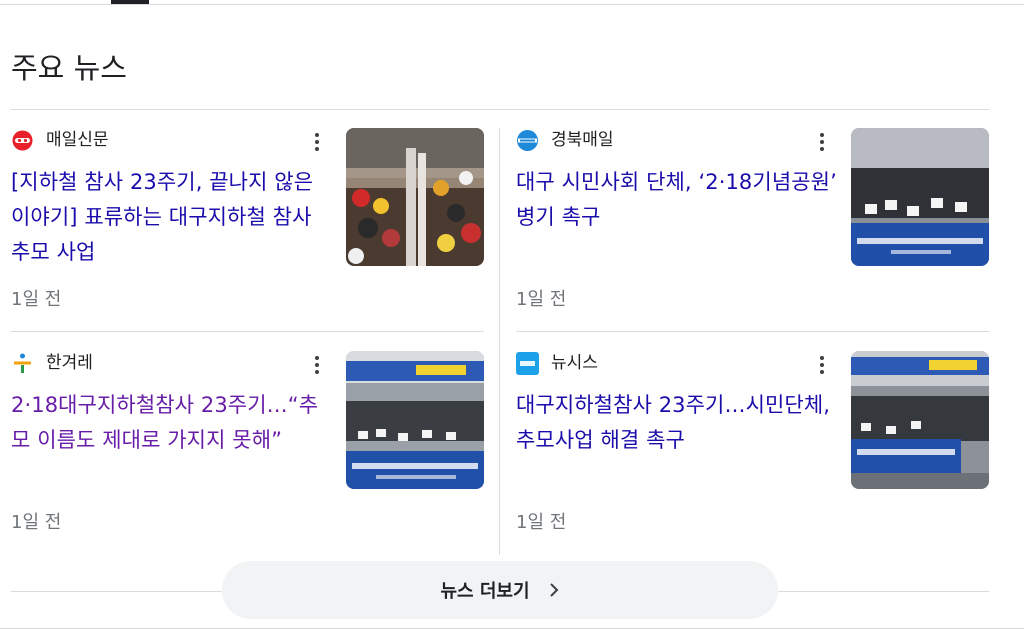 This screenshot has width=1024, height=630. I want to click on source-name: 뉴시스, so click(574, 363).